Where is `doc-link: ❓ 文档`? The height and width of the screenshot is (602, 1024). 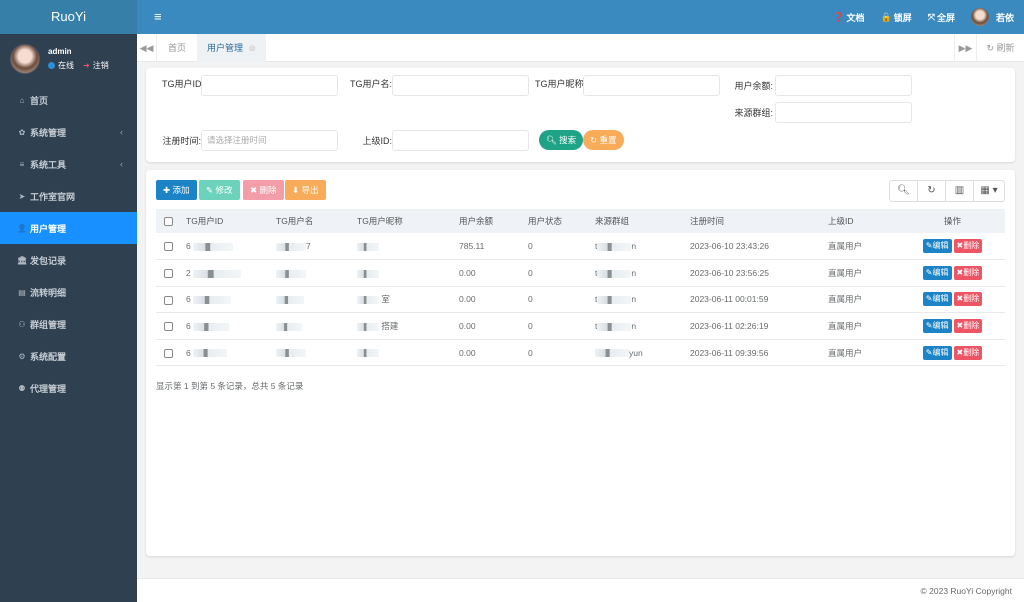
doc-link: ❓ 文档 is located at coordinates (848, 17).